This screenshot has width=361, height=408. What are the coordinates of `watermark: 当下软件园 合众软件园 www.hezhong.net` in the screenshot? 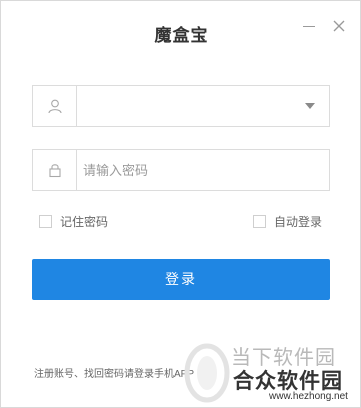 It's located at (272, 373).